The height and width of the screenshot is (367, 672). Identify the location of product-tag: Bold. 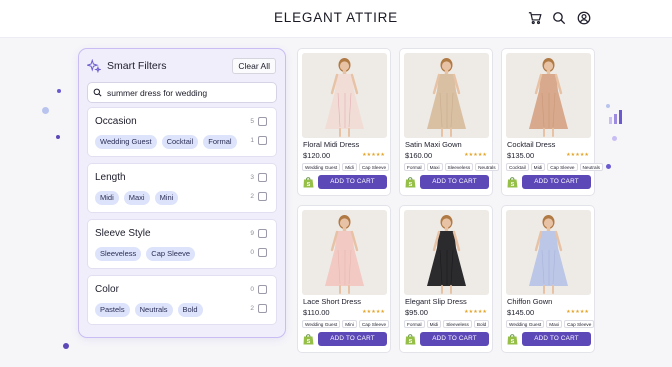
(481, 324).